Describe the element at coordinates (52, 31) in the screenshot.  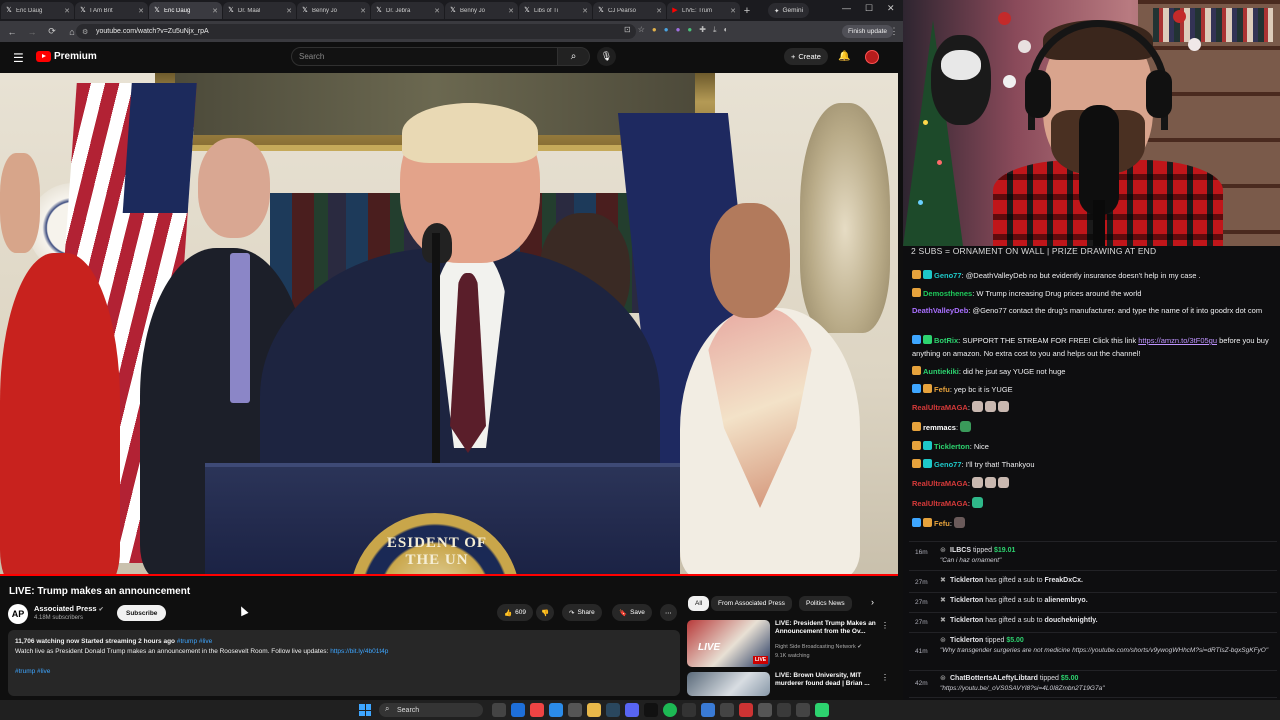
I see `reload-icon: ⟳` at that location.